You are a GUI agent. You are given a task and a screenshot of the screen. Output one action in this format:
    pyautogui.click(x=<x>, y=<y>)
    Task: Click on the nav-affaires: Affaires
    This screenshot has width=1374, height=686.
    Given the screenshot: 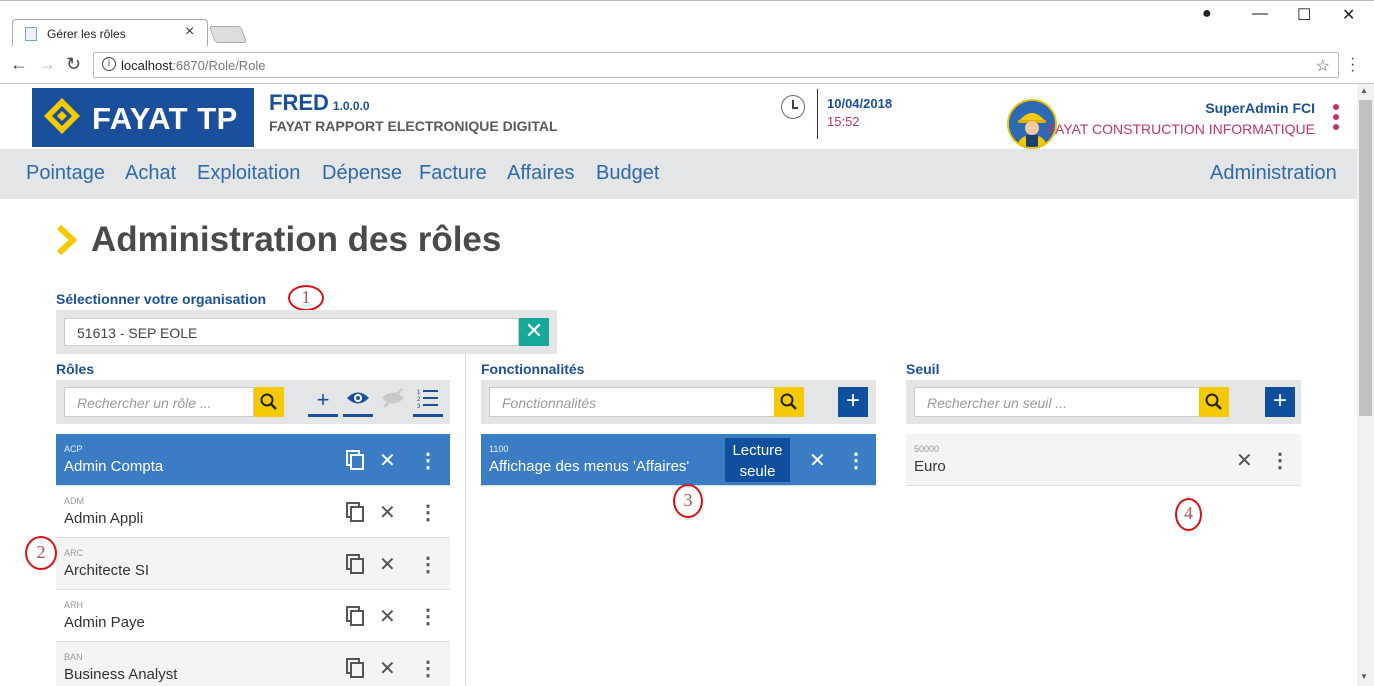 What is the action you would take?
    pyautogui.click(x=540, y=173)
    